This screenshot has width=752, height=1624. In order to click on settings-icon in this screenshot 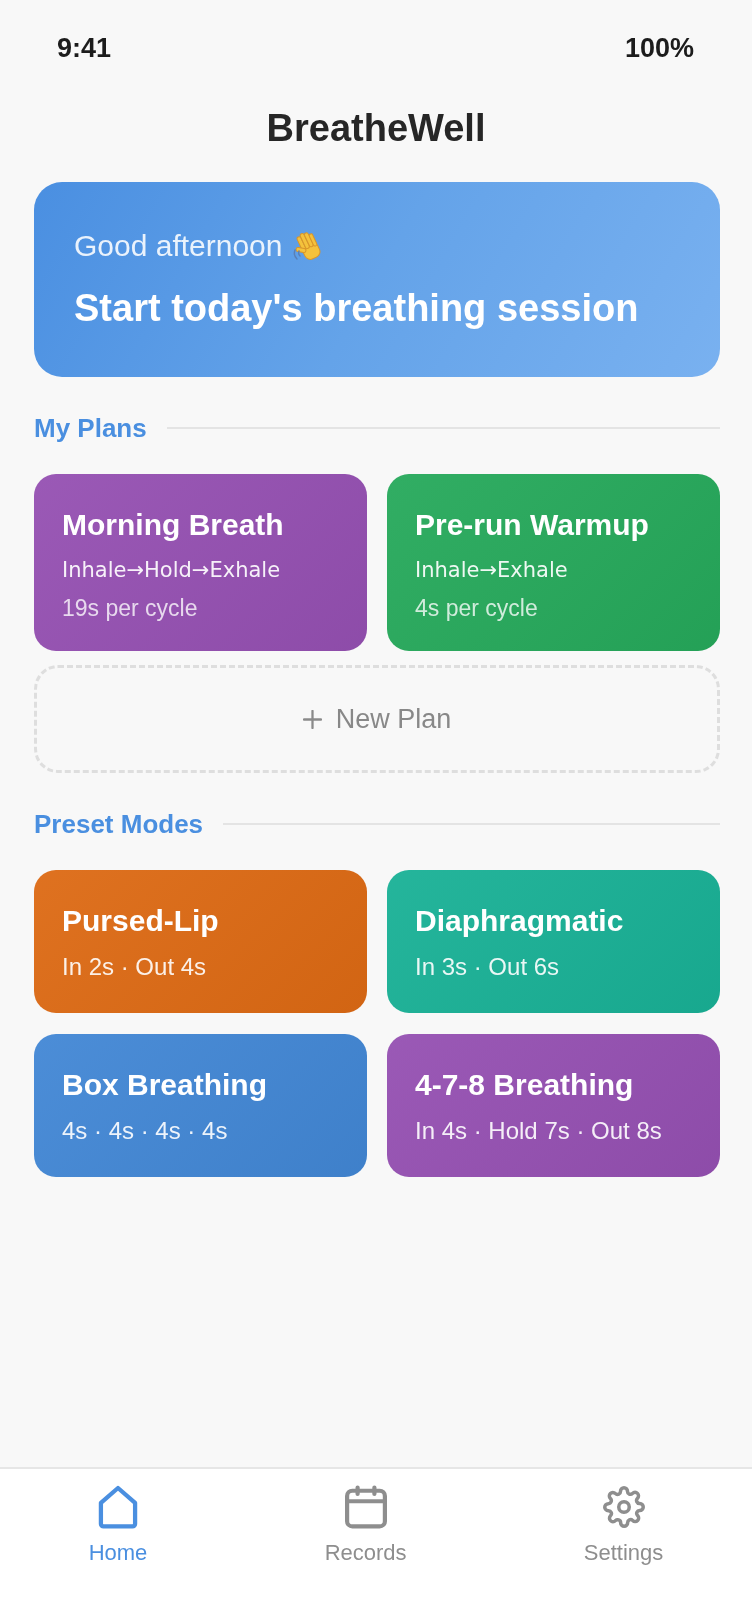, I will do `click(623, 1507)`.